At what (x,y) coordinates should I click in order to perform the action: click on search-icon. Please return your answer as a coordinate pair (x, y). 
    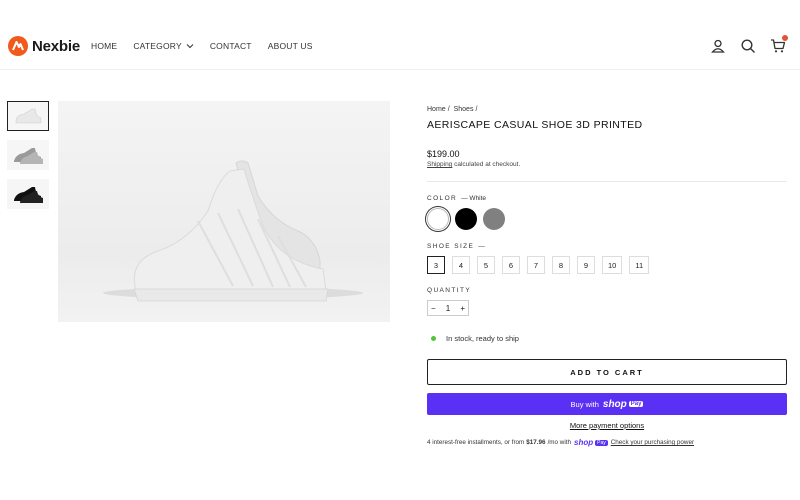
    Looking at the image, I should click on (748, 46).